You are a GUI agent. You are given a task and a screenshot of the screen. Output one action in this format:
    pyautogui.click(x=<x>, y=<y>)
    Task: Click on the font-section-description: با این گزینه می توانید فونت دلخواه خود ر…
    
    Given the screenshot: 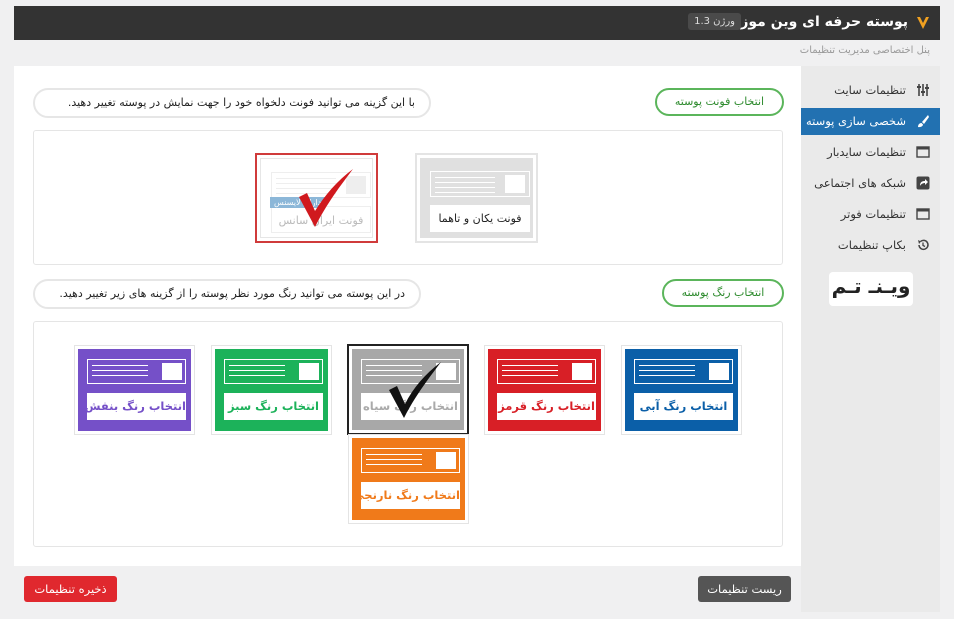 What is the action you would take?
    pyautogui.click(x=232, y=103)
    